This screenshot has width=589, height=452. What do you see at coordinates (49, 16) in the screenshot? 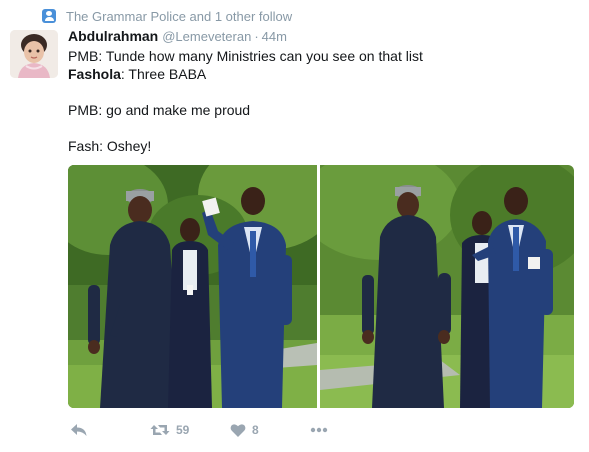
I see `person-follow-icon` at bounding box center [49, 16].